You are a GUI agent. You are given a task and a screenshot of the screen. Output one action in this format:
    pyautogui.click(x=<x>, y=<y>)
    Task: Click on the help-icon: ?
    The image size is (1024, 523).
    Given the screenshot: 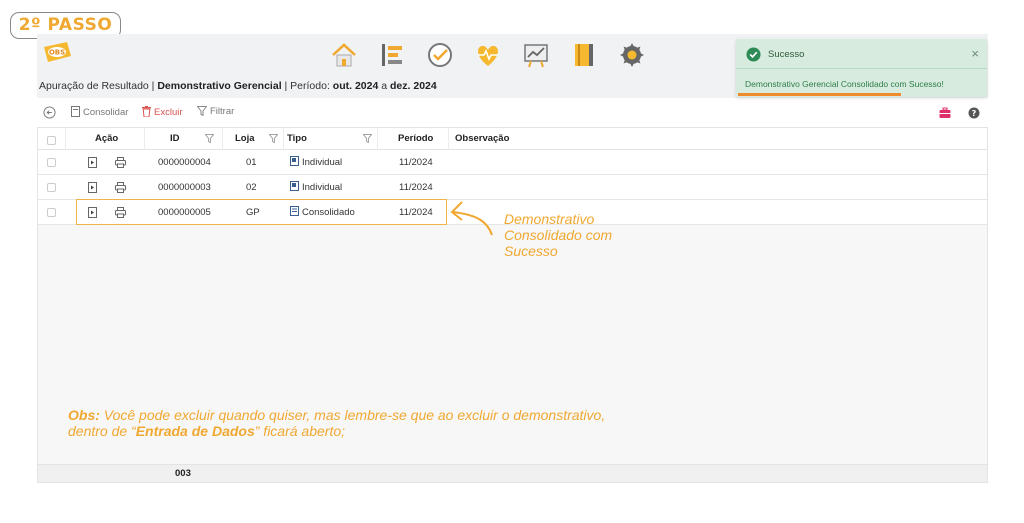 What is the action you would take?
    pyautogui.click(x=974, y=113)
    